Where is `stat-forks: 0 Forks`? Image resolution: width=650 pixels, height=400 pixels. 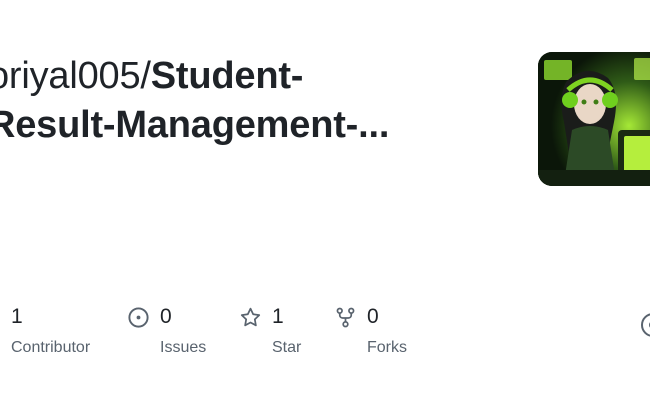
stat-forks: 0 Forks is located at coordinates (370, 330).